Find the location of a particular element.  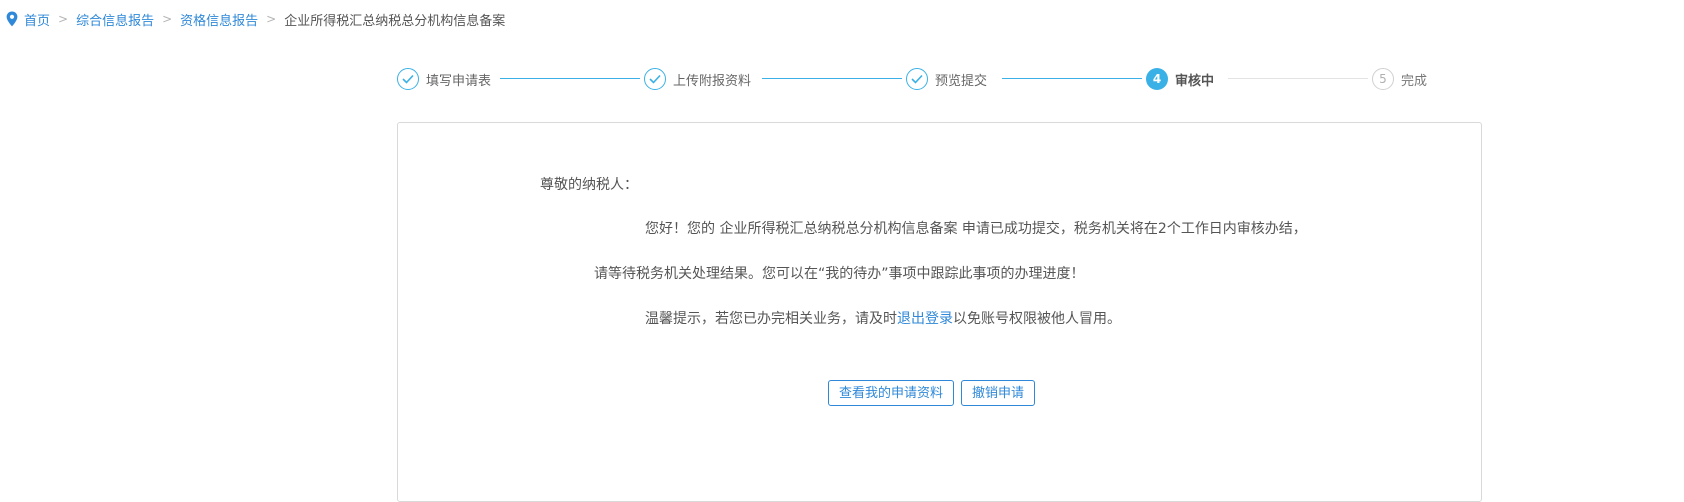

step-preview-submit: 预览提交 is located at coordinates (946, 79).